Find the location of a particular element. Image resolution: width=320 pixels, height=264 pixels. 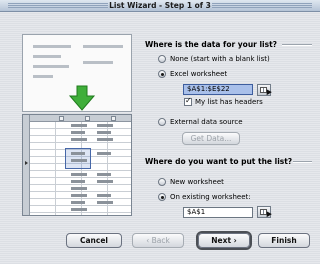

radio-none-label: None (start with a blank list) is located at coordinates (220, 59).